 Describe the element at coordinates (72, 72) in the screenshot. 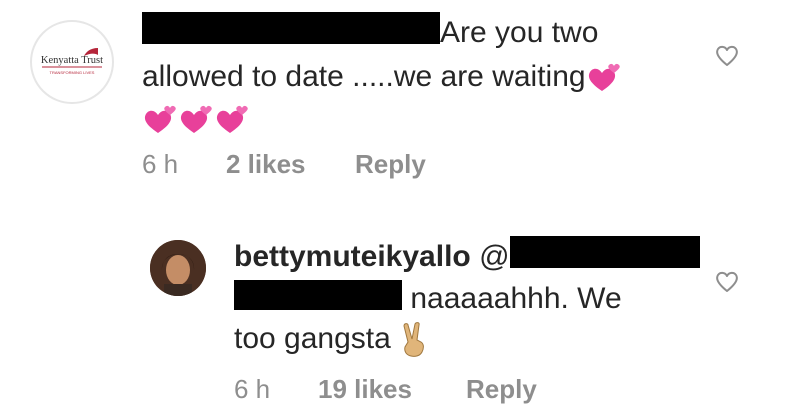

I see `svg-text: TRANSFORMING LIVES` at that location.